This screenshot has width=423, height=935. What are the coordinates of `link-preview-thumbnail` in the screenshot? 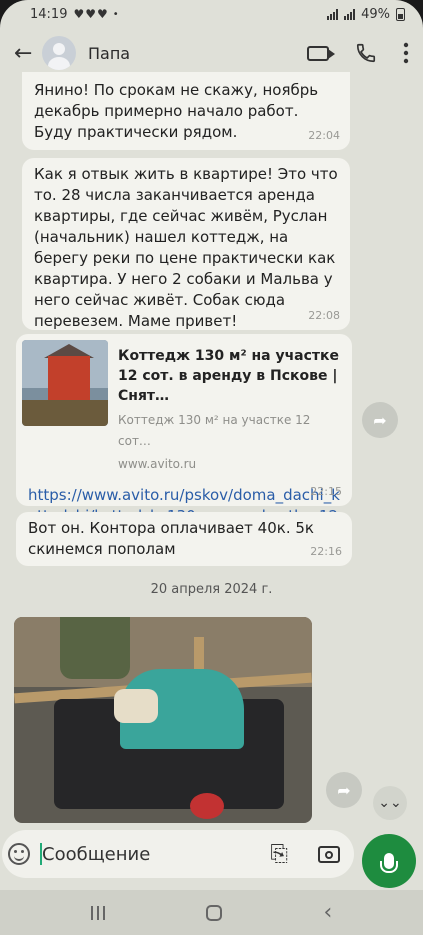 It's located at (65, 383).